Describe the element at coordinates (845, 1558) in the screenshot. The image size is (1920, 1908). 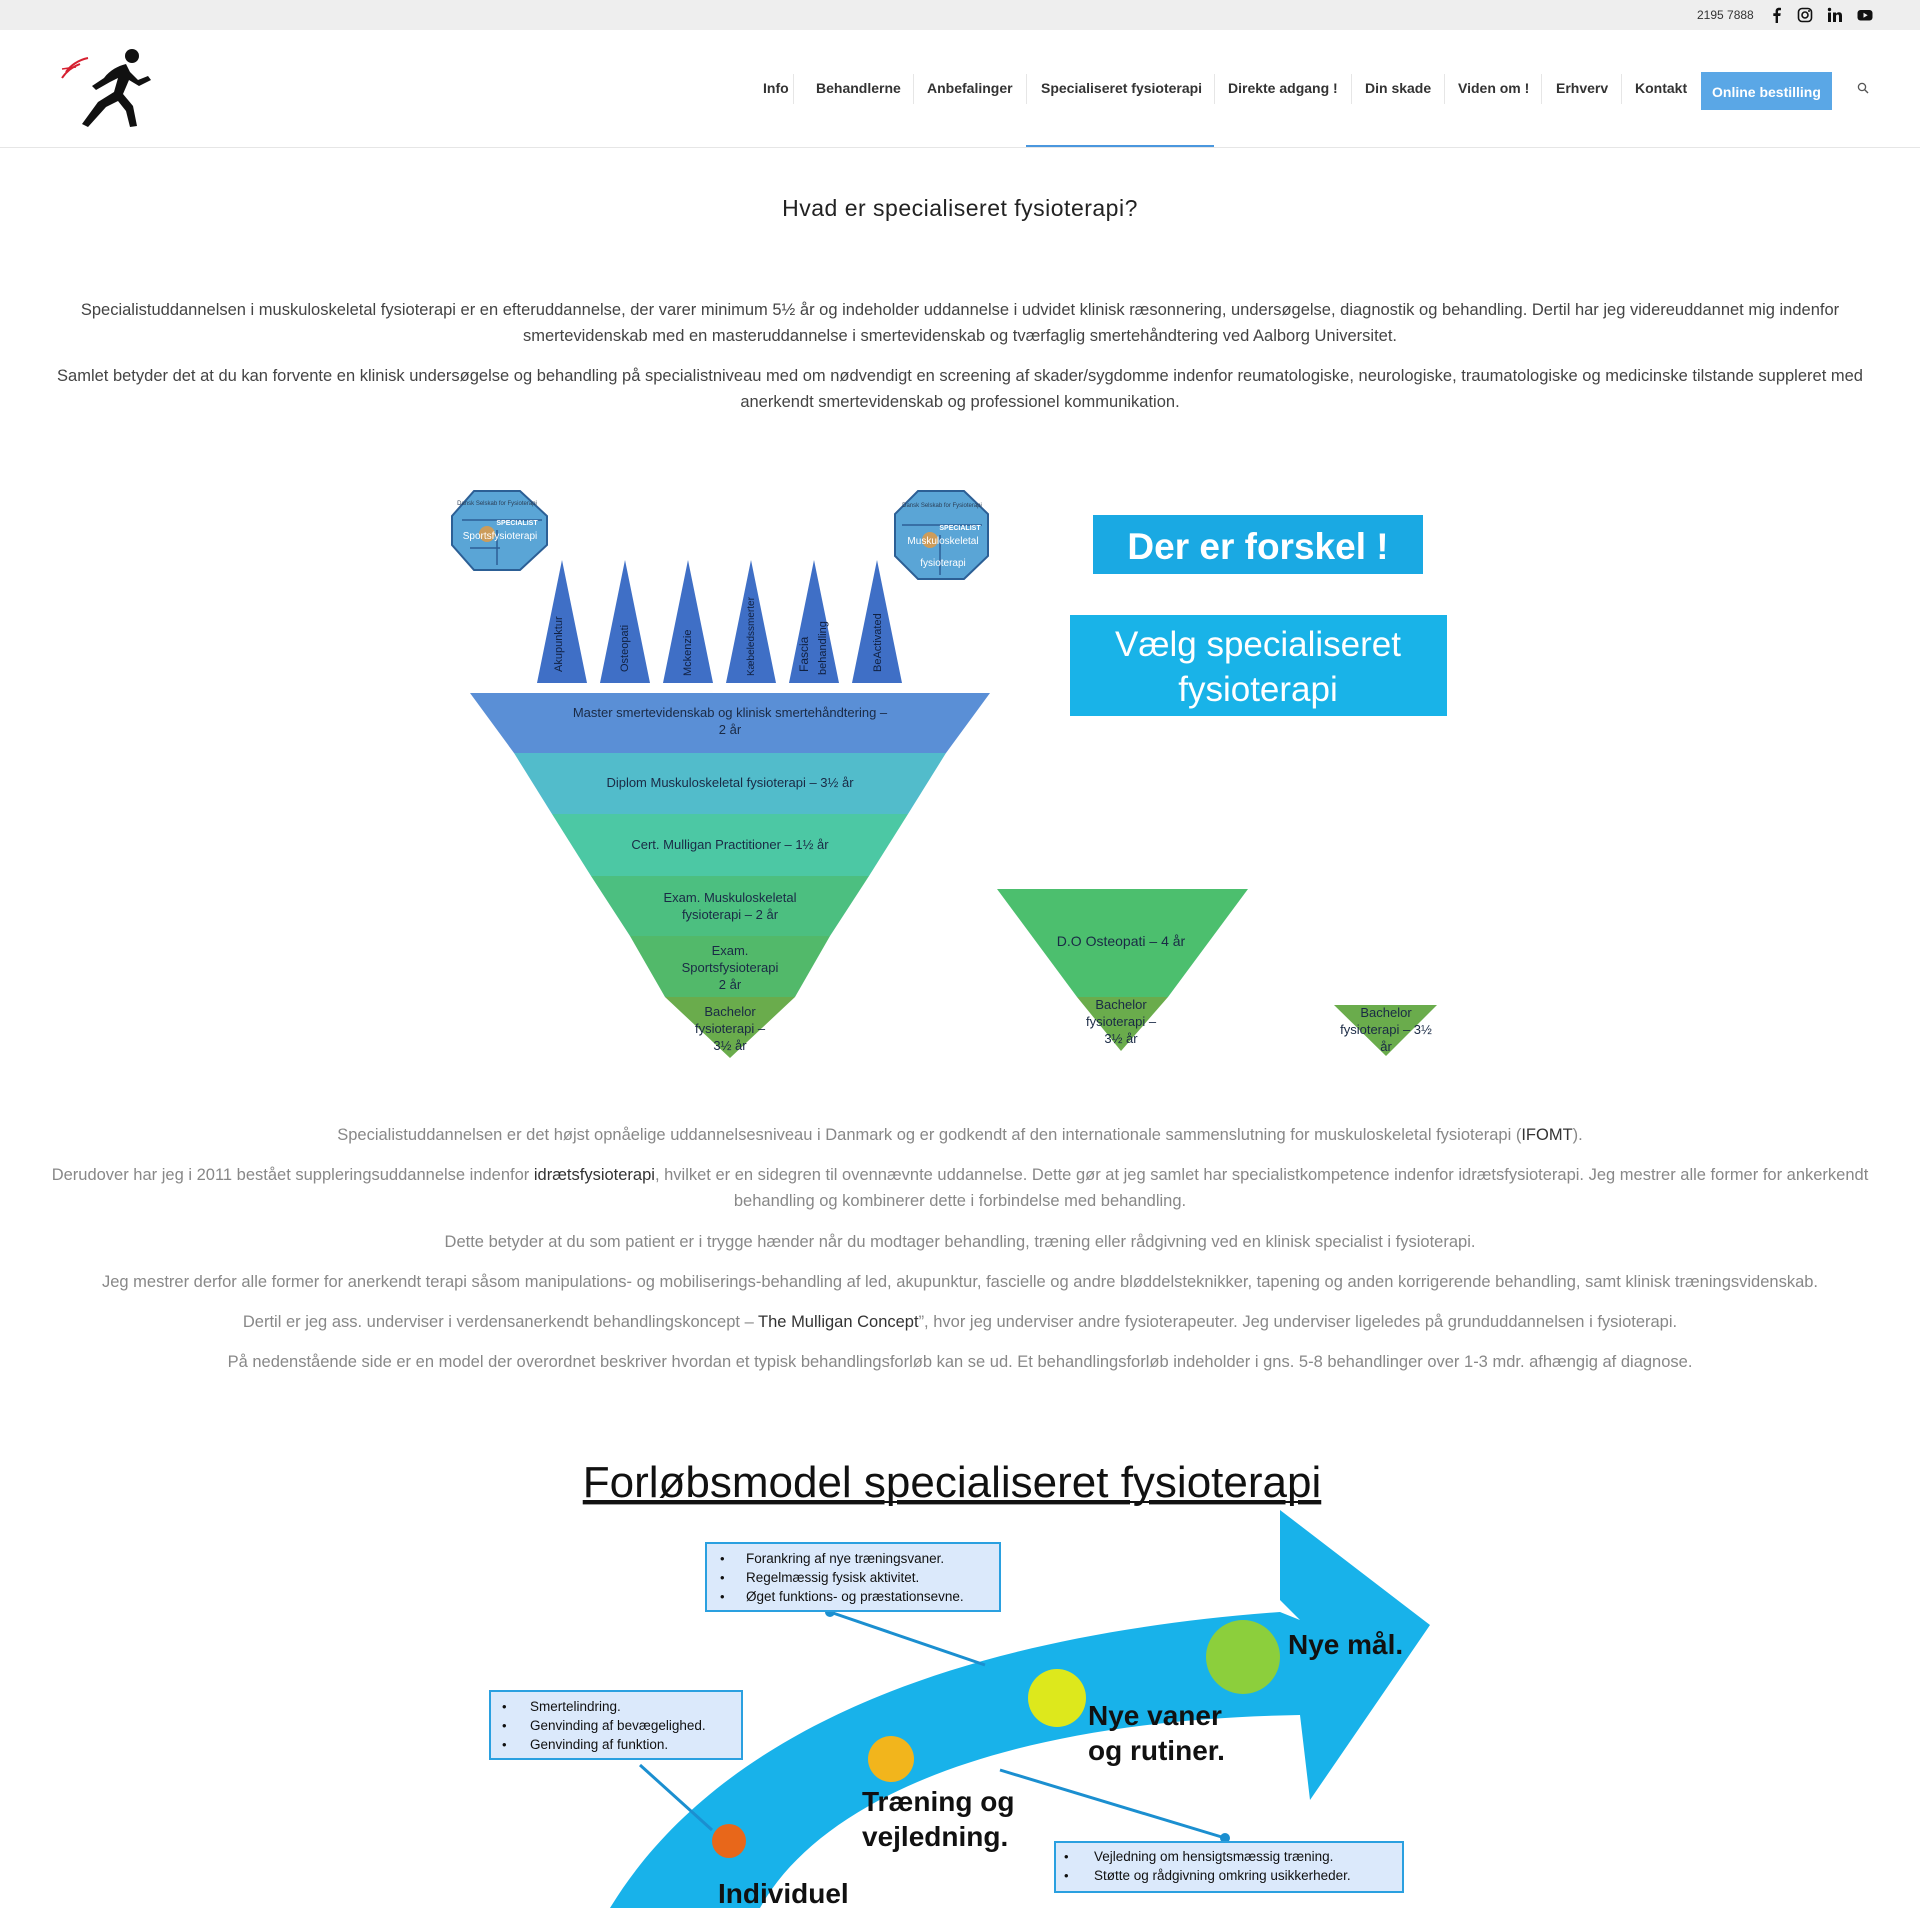
I see `box-top-item-1: Forankring af nye træningsvaner.` at that location.